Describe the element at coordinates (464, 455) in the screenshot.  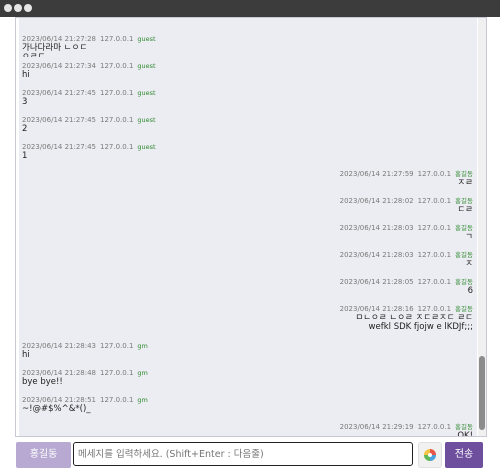
I see `send-button: 전송` at that location.